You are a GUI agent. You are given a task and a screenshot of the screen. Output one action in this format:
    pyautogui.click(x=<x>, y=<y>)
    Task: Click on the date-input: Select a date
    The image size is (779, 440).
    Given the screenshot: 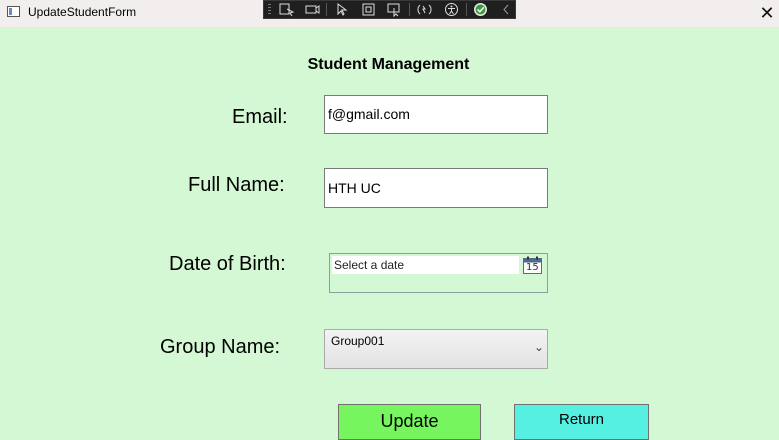 What is the action you would take?
    pyautogui.click(x=425, y=265)
    